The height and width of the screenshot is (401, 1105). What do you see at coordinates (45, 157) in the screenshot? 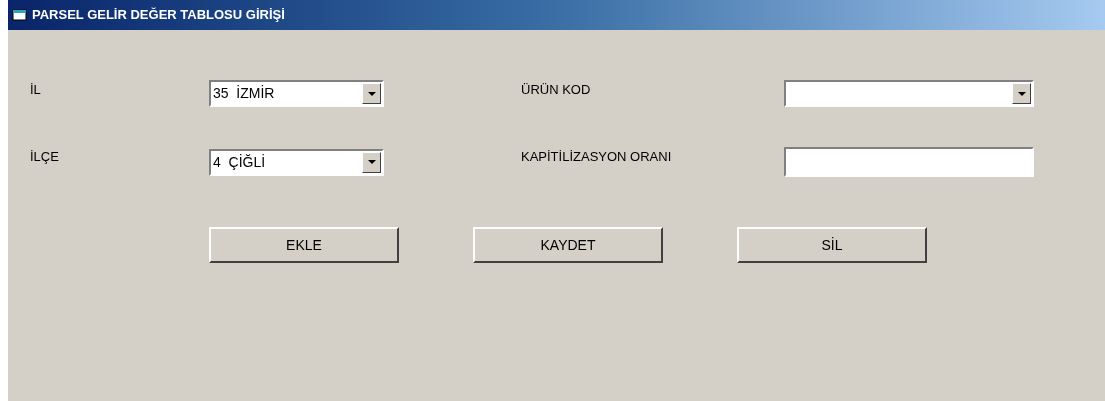
I see `field-label: İLÇE` at bounding box center [45, 157].